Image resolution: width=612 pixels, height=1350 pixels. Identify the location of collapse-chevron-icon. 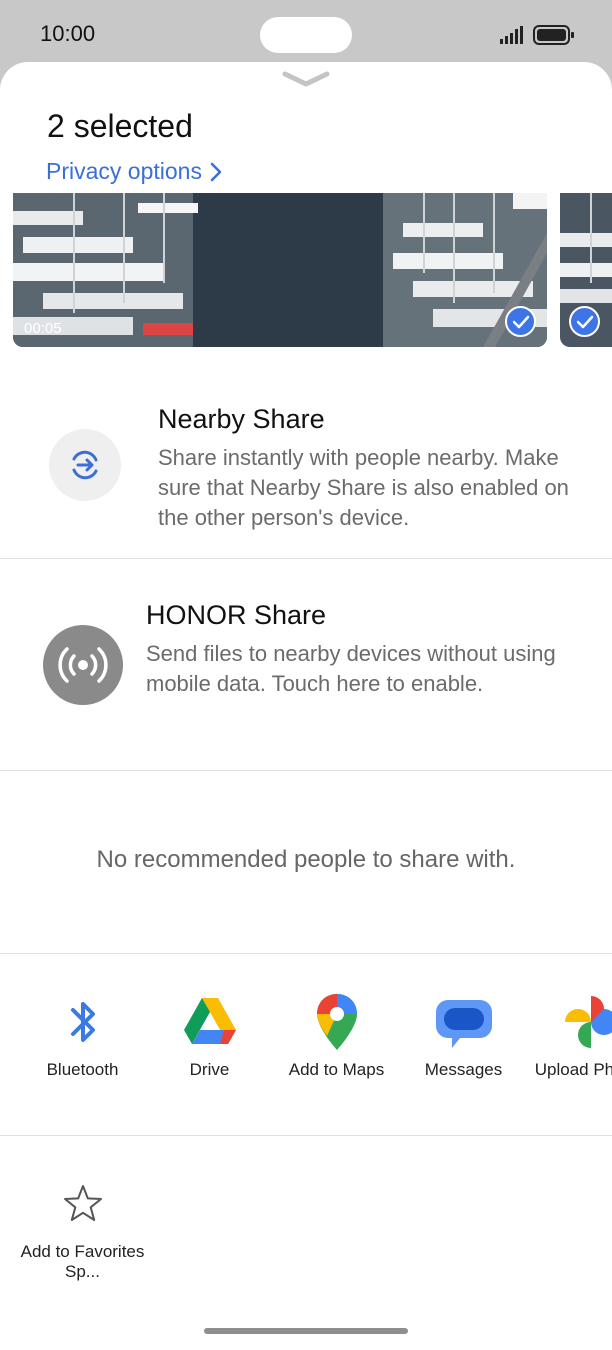
(306, 80).